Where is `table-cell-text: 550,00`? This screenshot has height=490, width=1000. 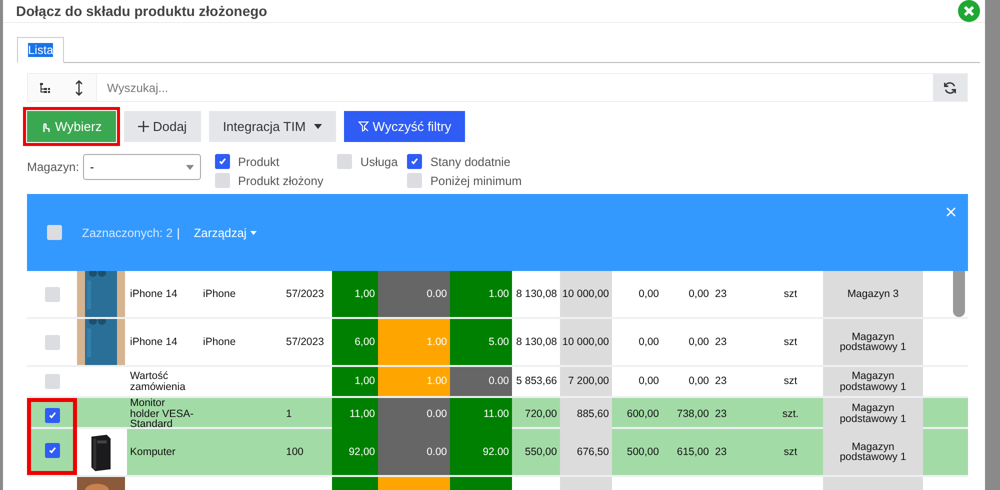
table-cell-text: 550,00 is located at coordinates (541, 452).